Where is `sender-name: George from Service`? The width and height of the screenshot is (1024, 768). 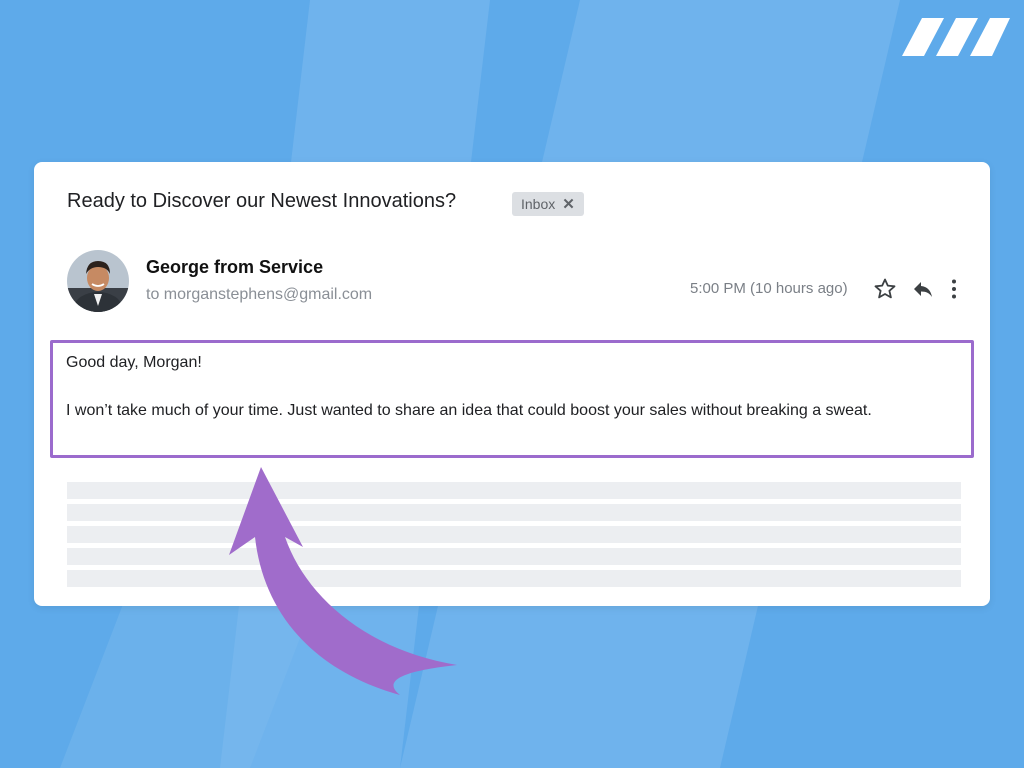 sender-name: George from Service is located at coordinates (235, 267).